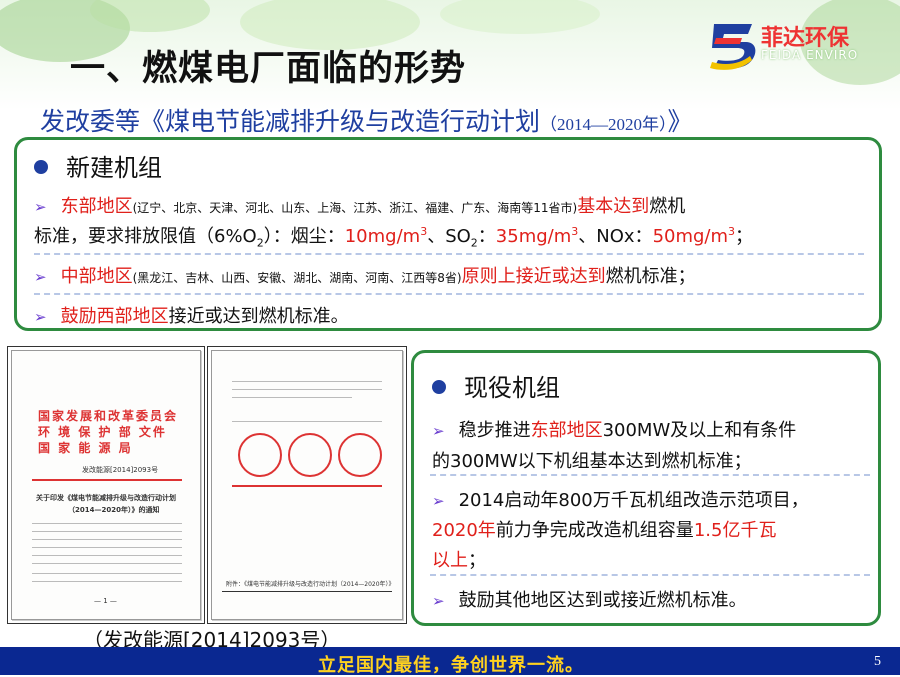 This screenshot has width=900, height=677. Describe the element at coordinates (114, 316) in the screenshot. I see `west-label: 鼓励西部地区` at that location.